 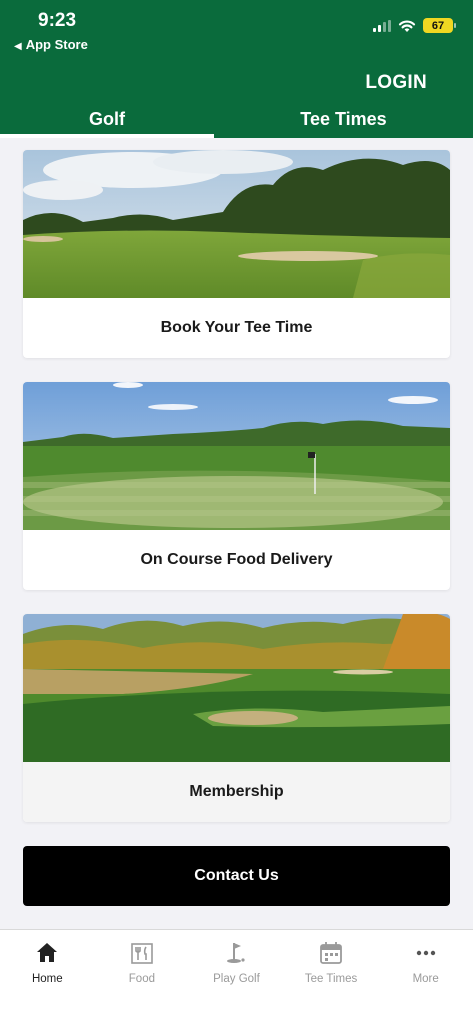 I want to click on nav-more: More, so click(x=425, y=977).